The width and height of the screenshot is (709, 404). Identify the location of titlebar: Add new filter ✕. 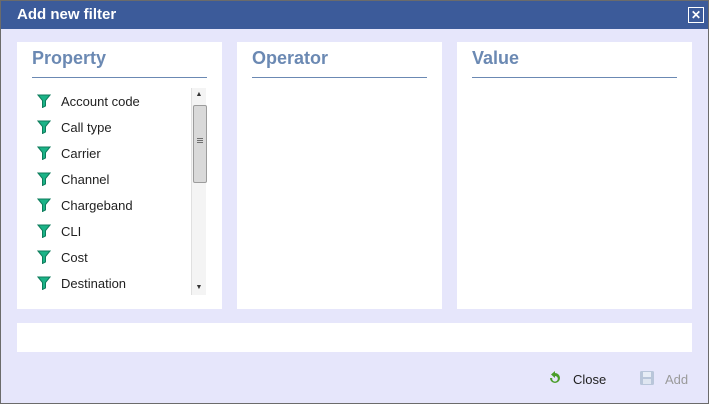
(354, 15).